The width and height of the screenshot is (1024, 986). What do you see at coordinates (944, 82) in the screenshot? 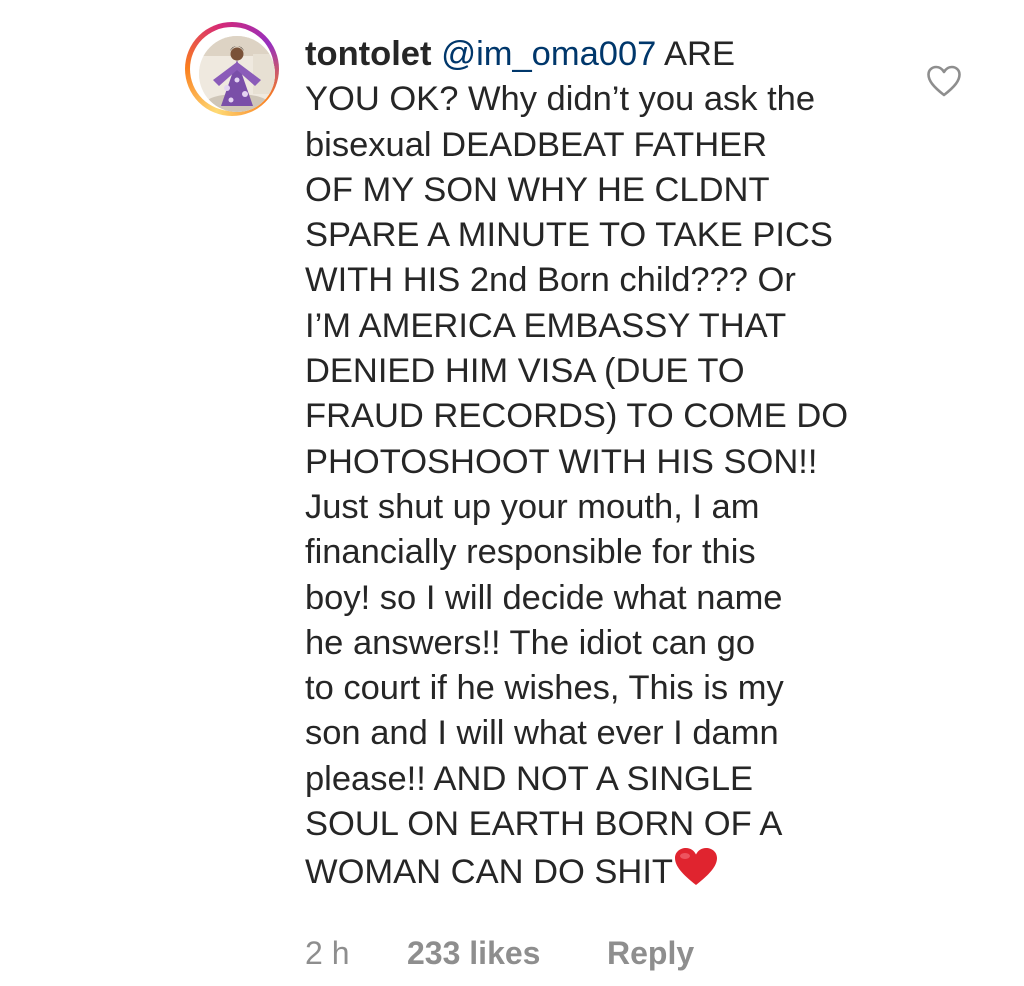
I see `heart-outline-icon` at bounding box center [944, 82].